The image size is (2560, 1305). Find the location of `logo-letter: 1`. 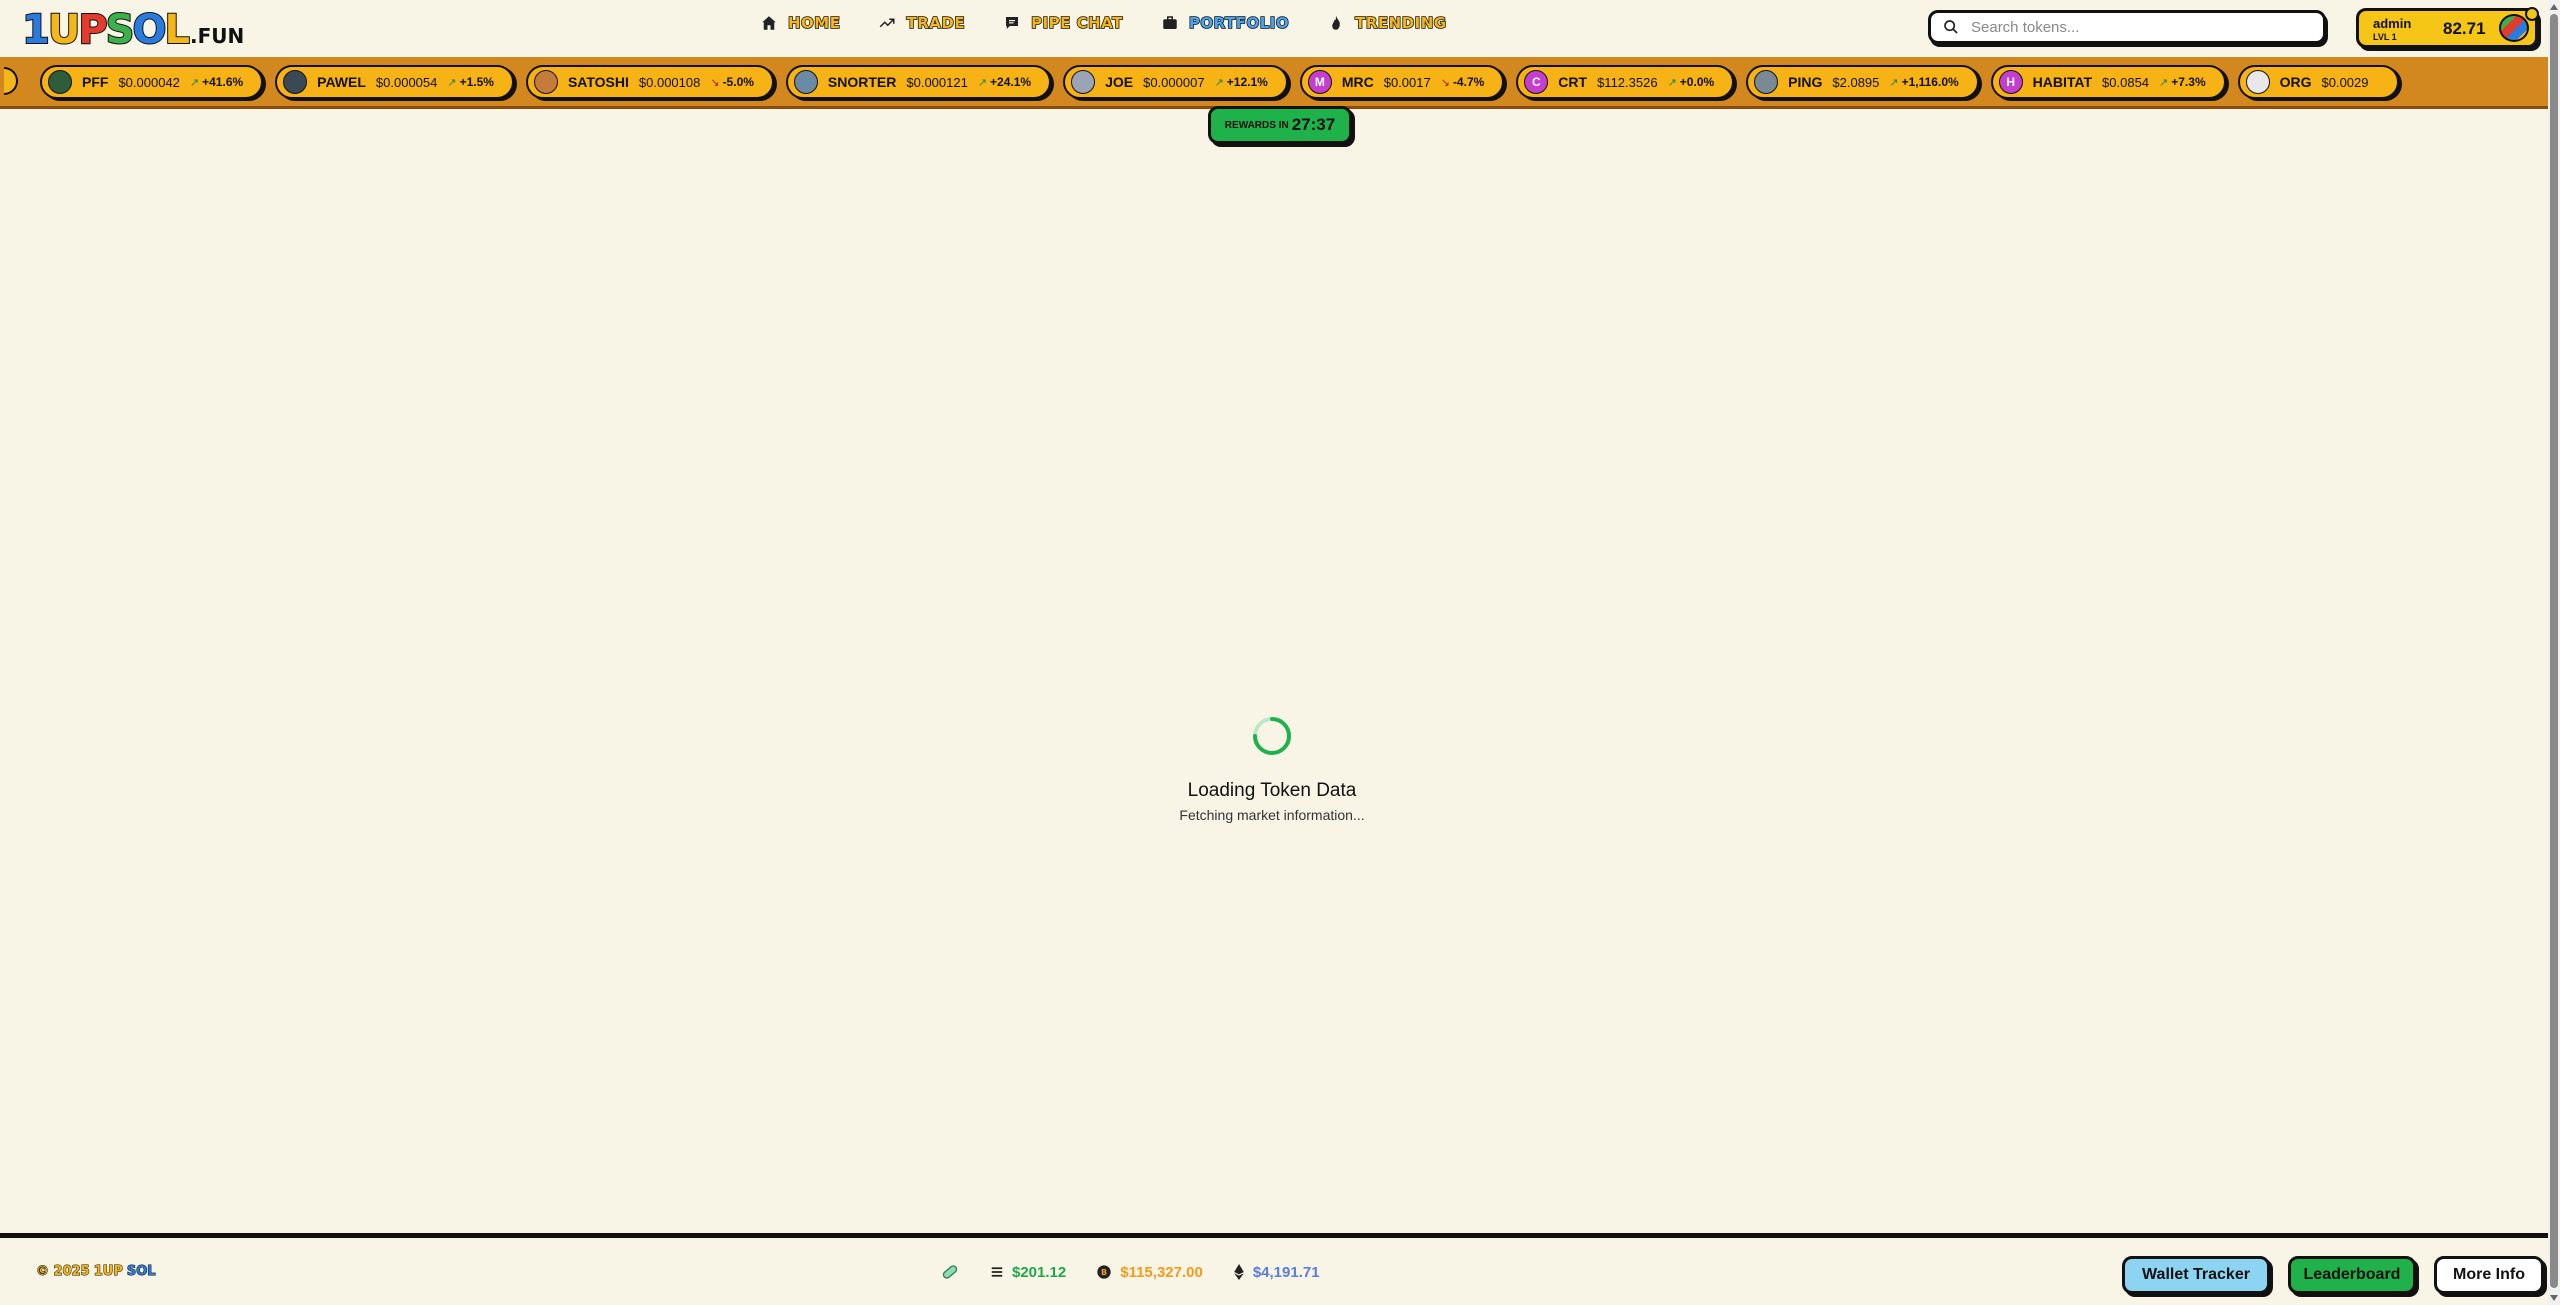

logo-letter: 1 is located at coordinates (36, 30).